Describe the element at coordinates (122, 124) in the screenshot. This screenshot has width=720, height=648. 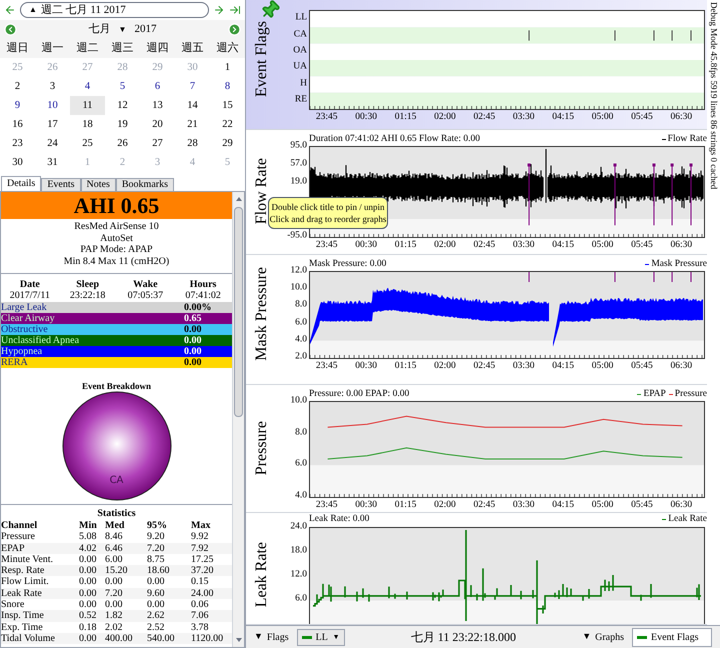
I see `calendar-day: 19` at that location.